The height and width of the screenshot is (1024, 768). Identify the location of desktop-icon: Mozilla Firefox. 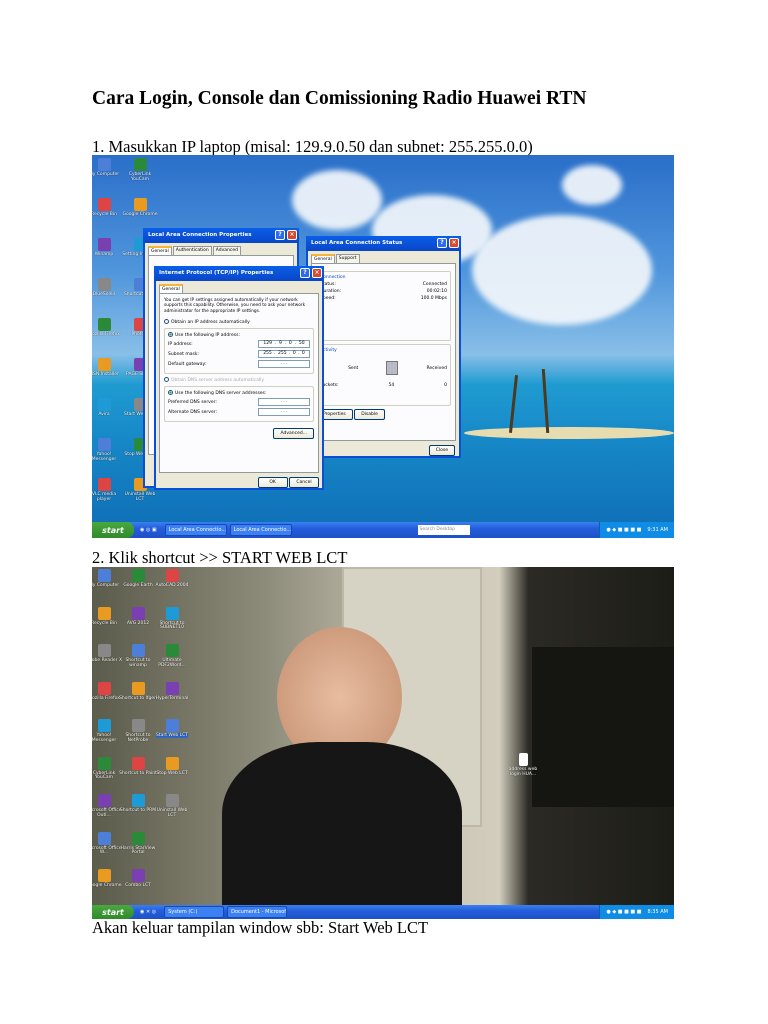
(107, 328).